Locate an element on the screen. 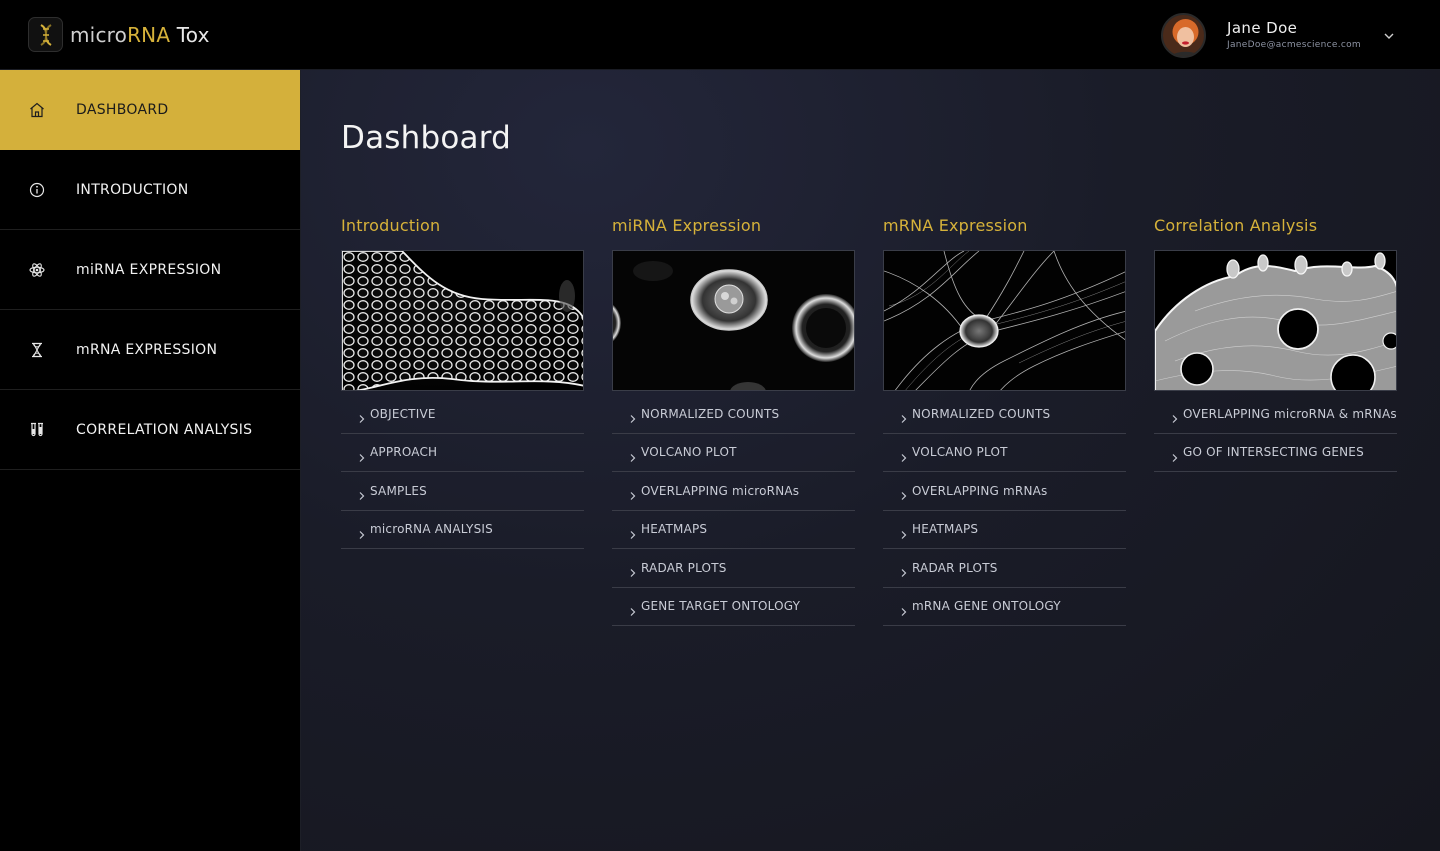 This screenshot has width=1440, height=851. section-title: Introduction is located at coordinates (462, 226).